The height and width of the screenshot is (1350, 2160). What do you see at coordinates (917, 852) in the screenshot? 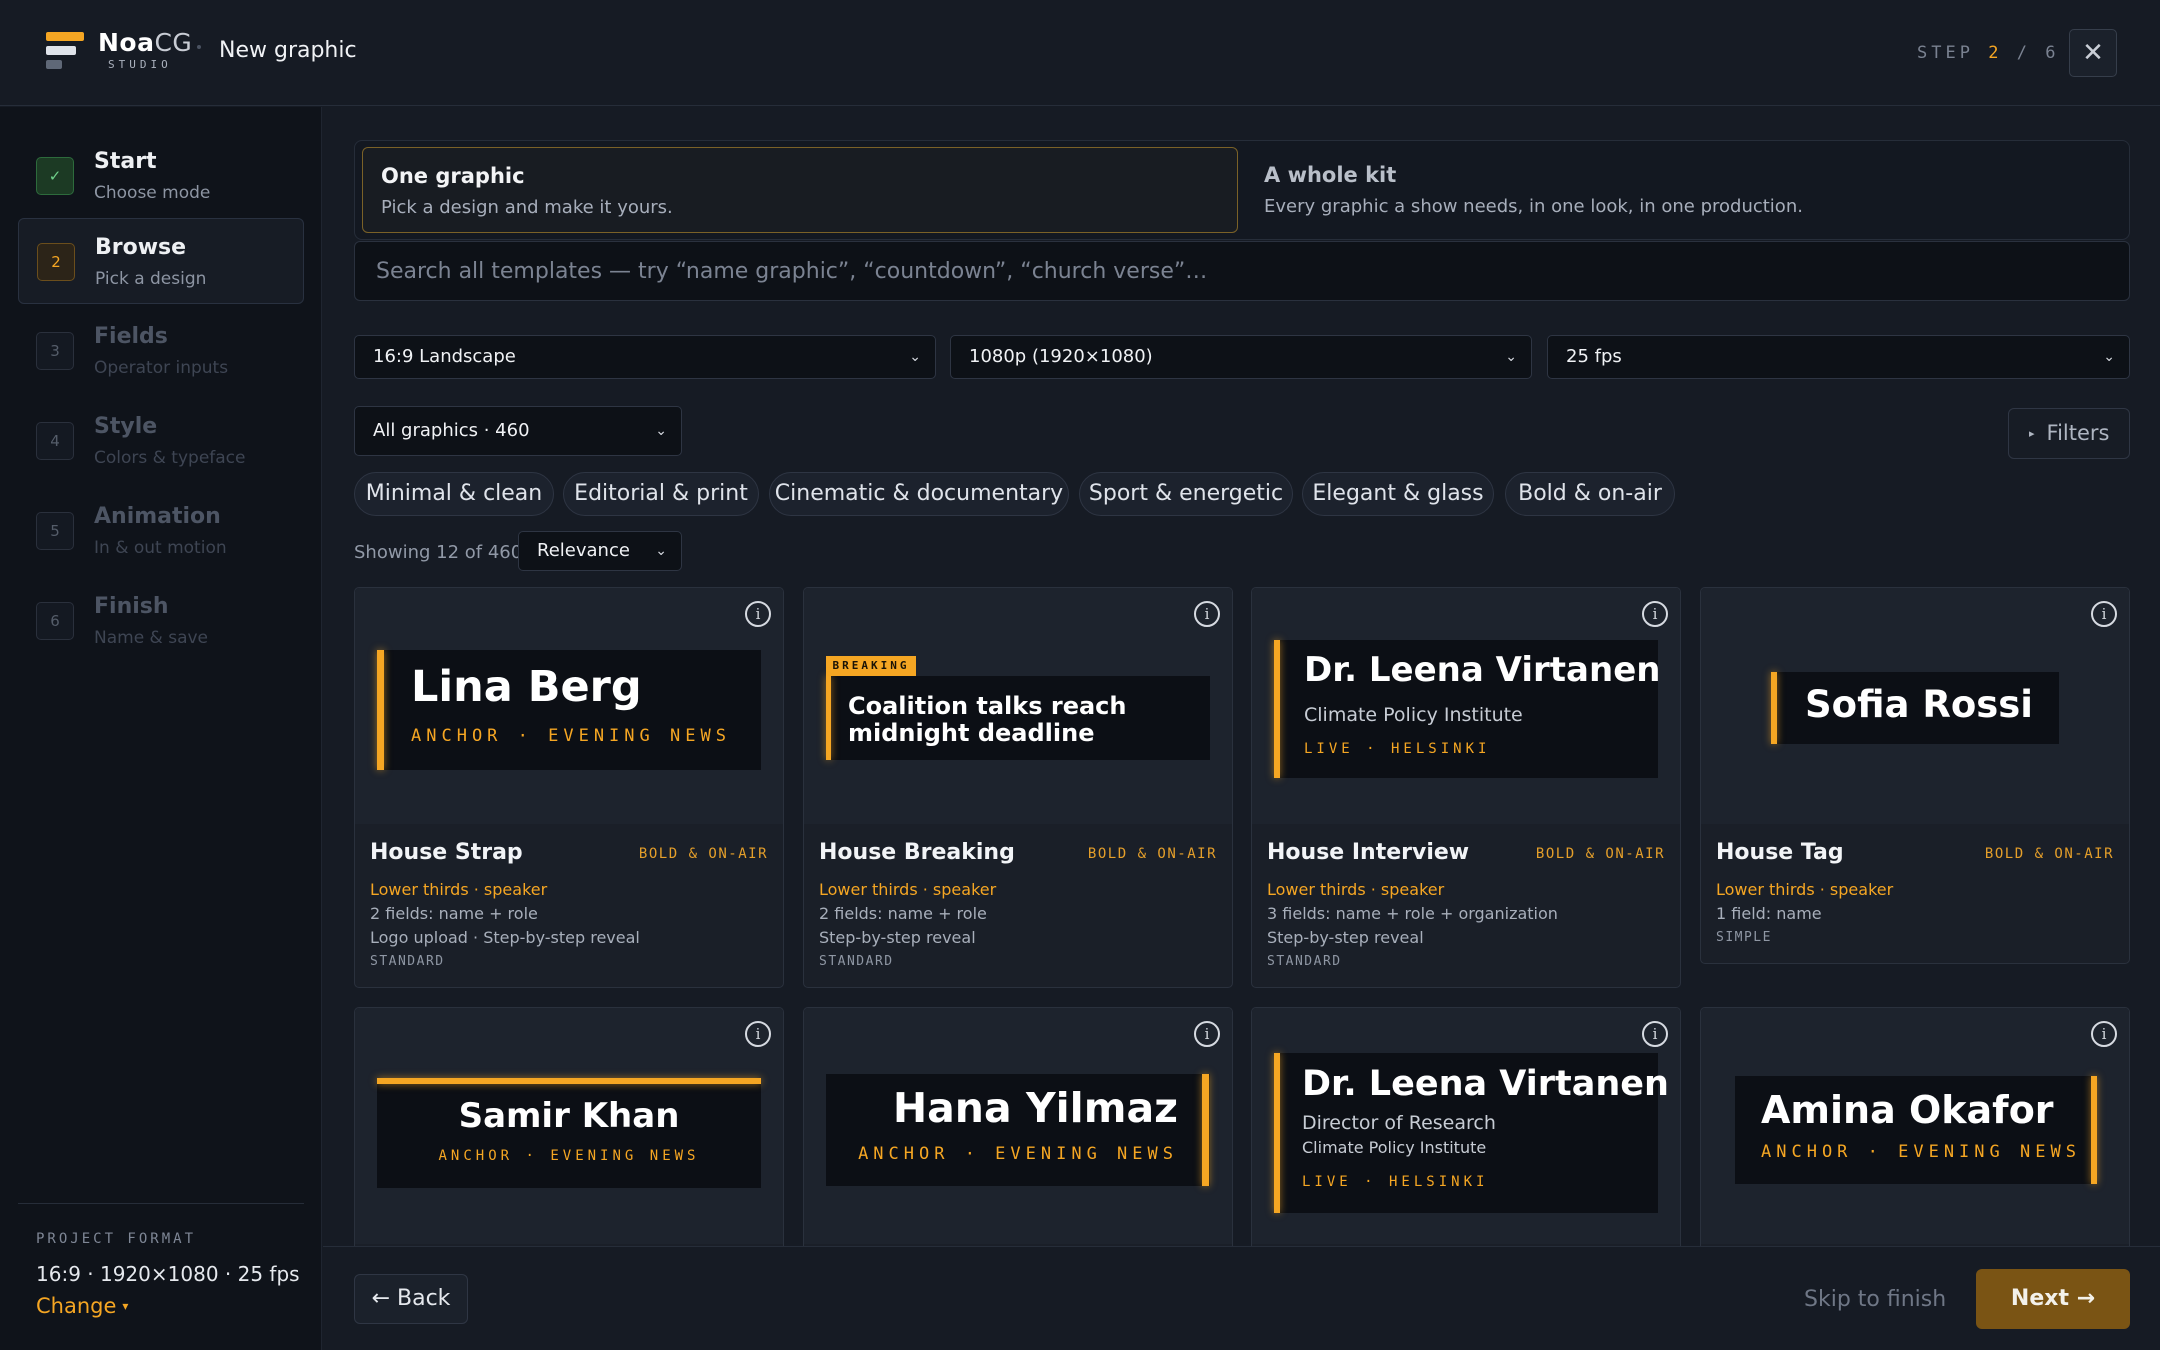
I see `template-name: House Breaking` at bounding box center [917, 852].